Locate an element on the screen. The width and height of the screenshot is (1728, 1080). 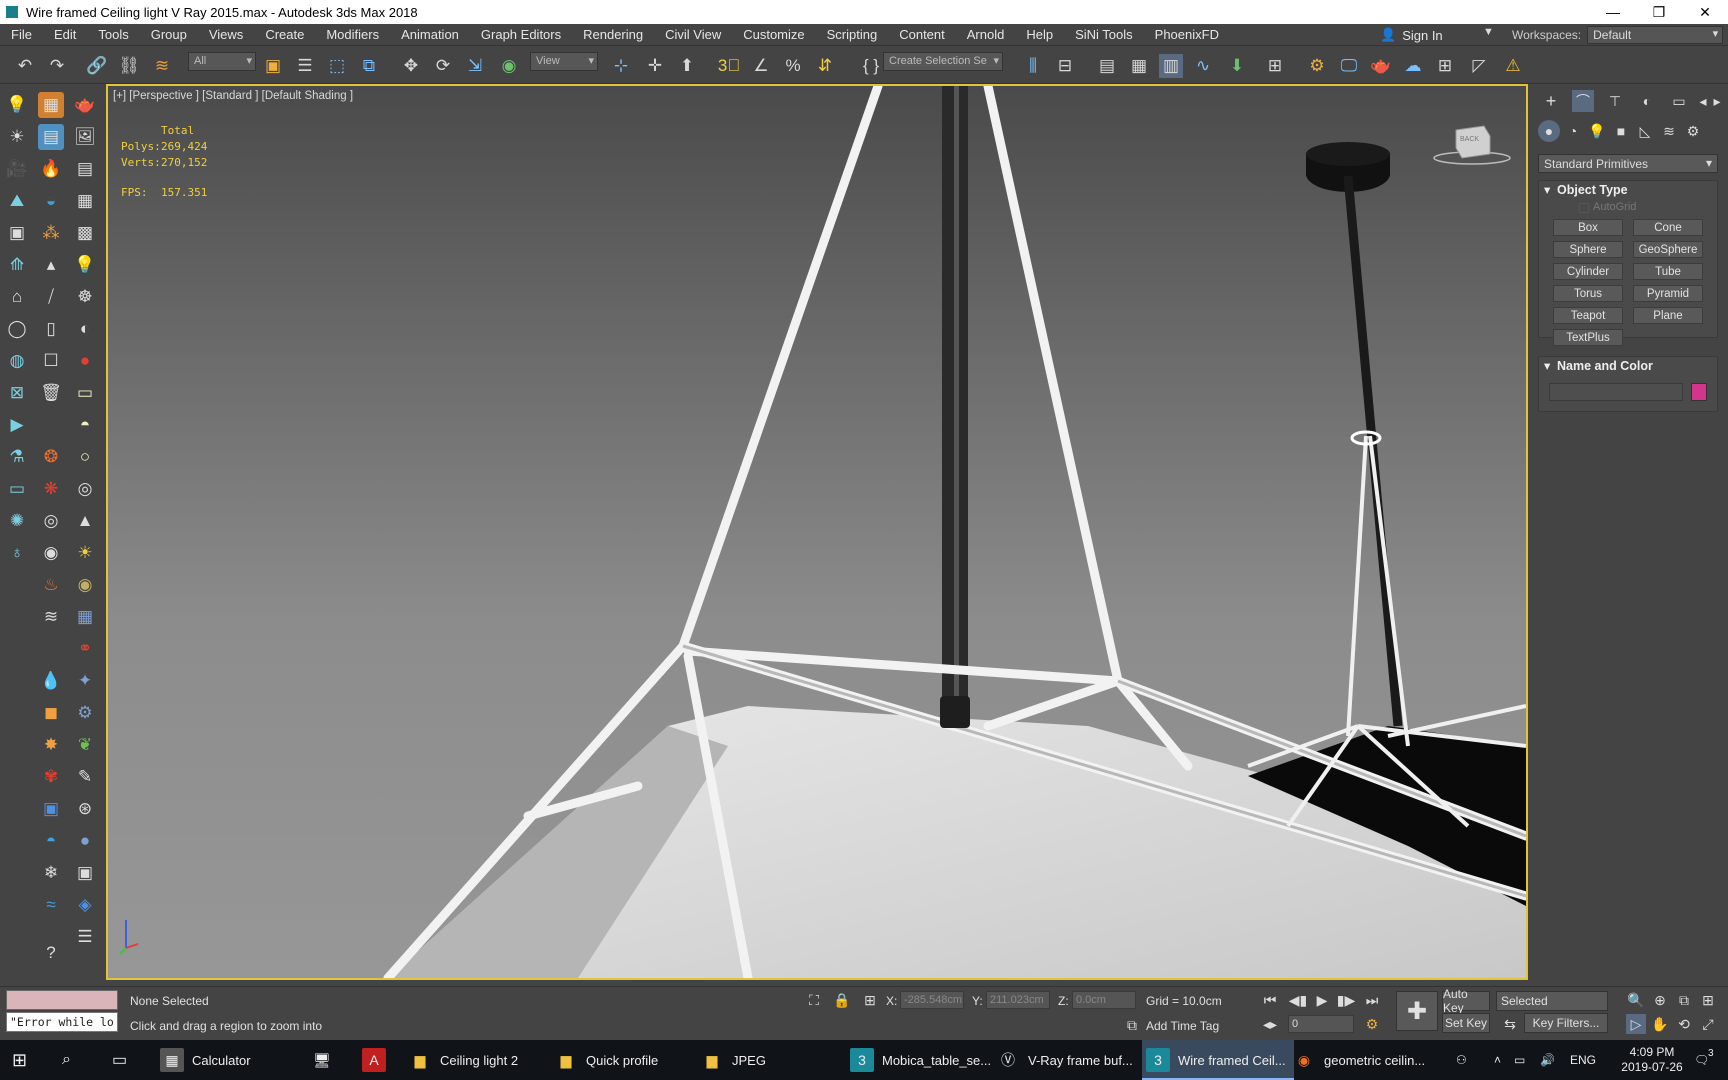
pan-icon: ✋ is located at coordinates (1660, 1024).